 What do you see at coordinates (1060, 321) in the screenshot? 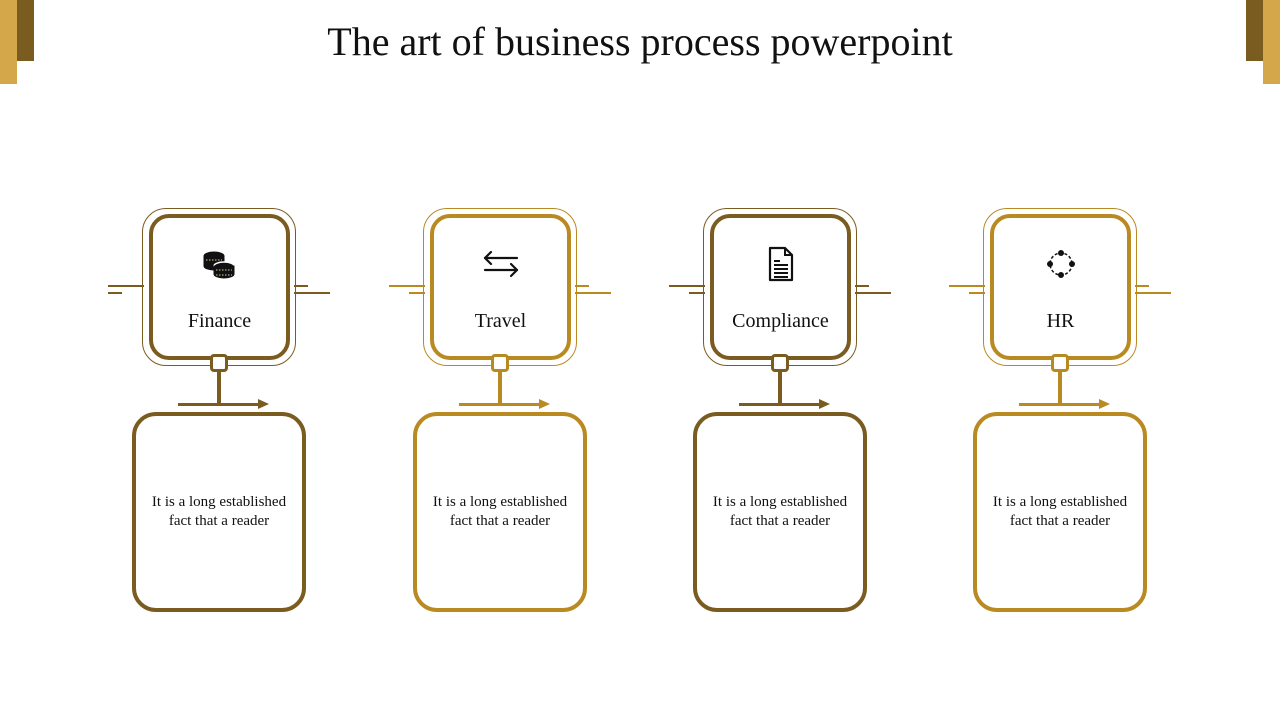
I see `step-label: HR` at bounding box center [1060, 321].